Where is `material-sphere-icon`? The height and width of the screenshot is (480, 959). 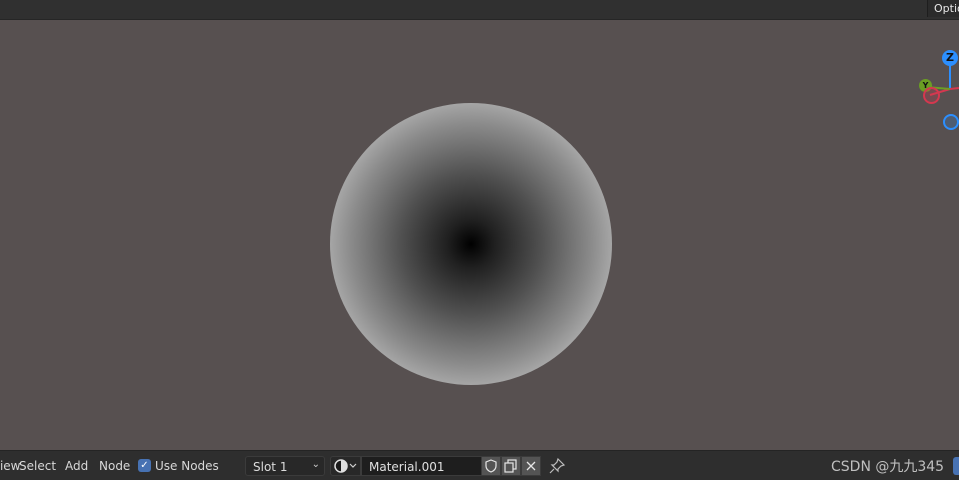 material-sphere-icon is located at coordinates (345, 466).